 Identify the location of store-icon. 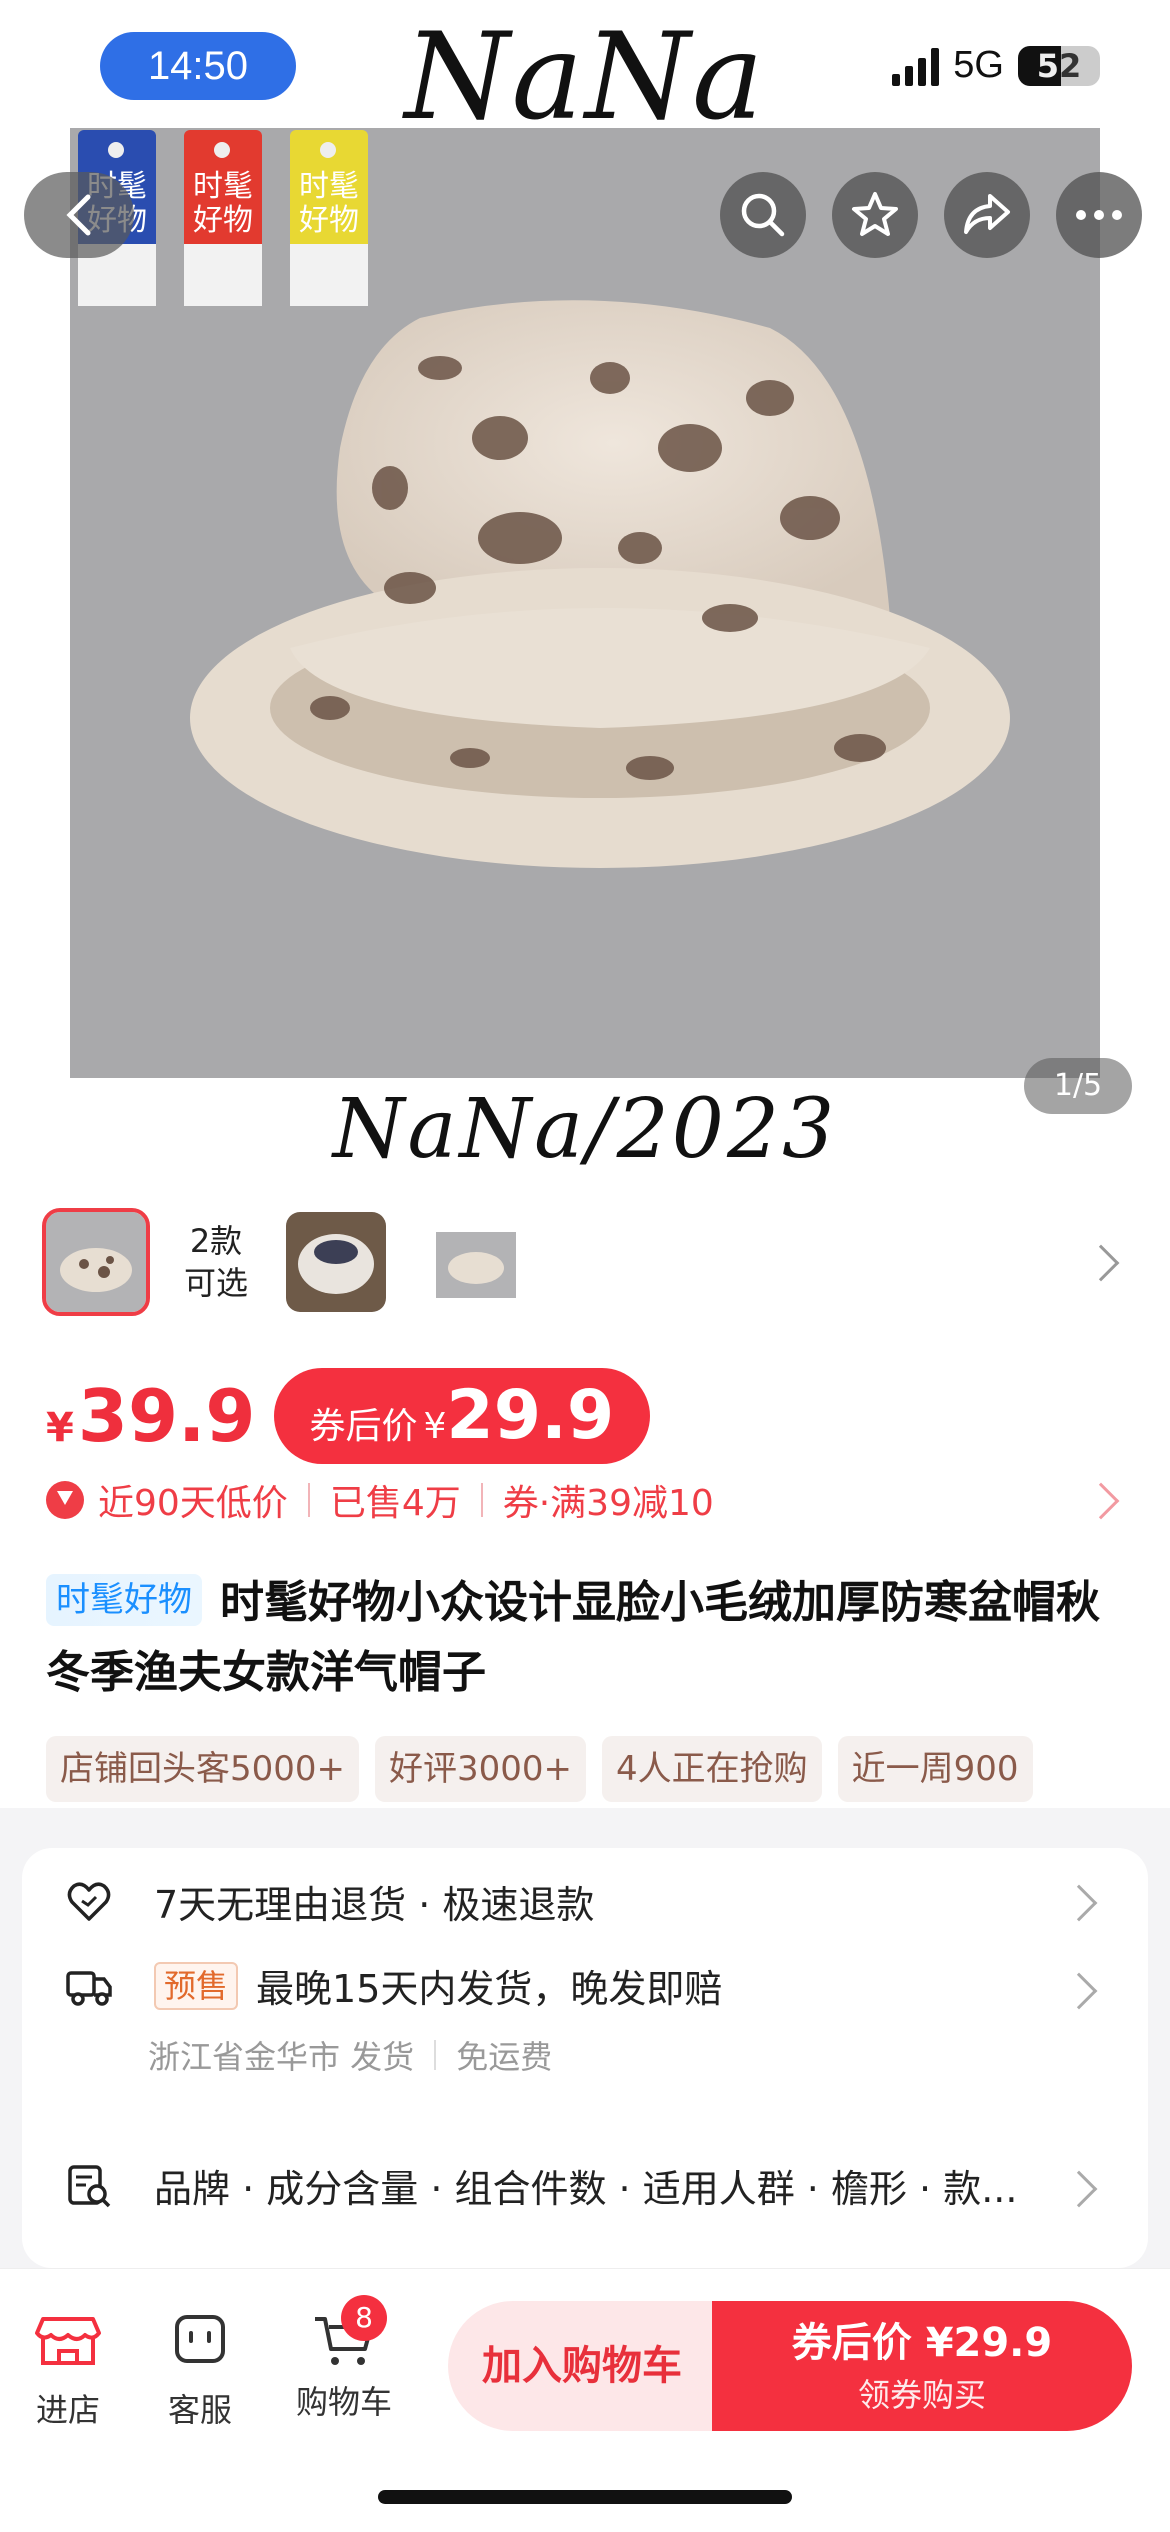
(68, 2341).